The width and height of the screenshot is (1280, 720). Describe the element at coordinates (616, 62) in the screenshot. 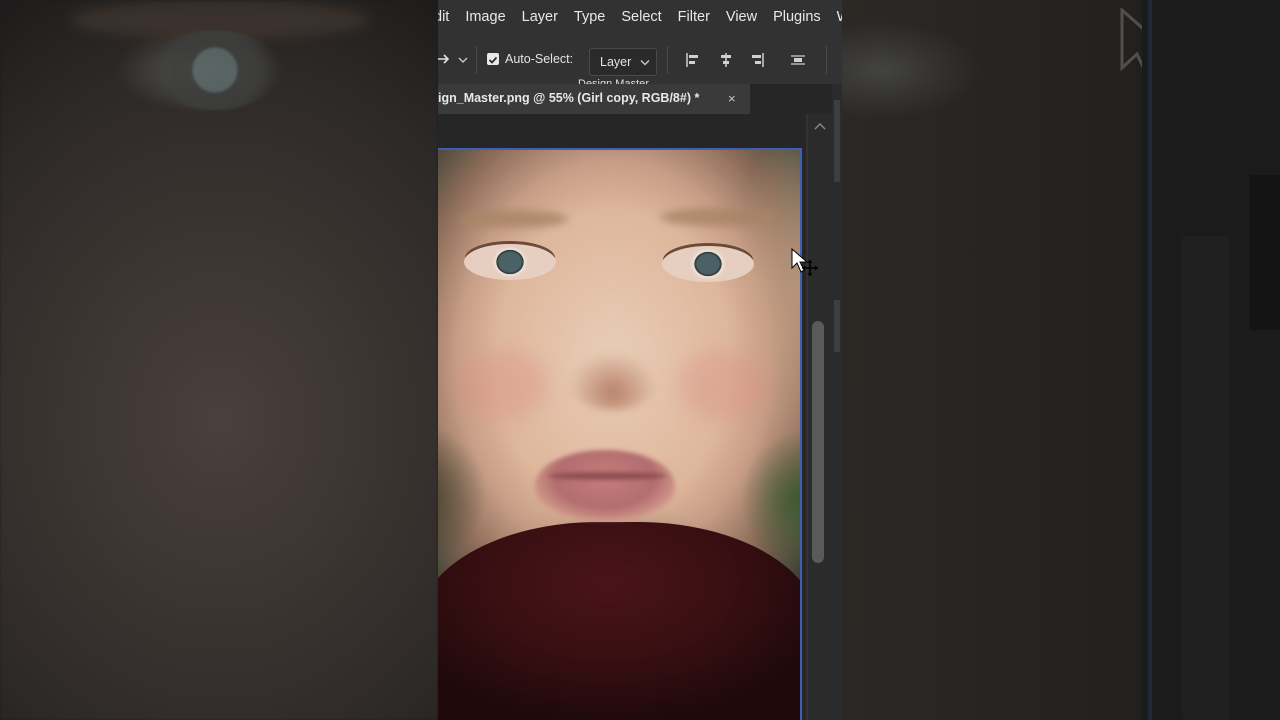

I see `dropdown-value: Layer` at that location.